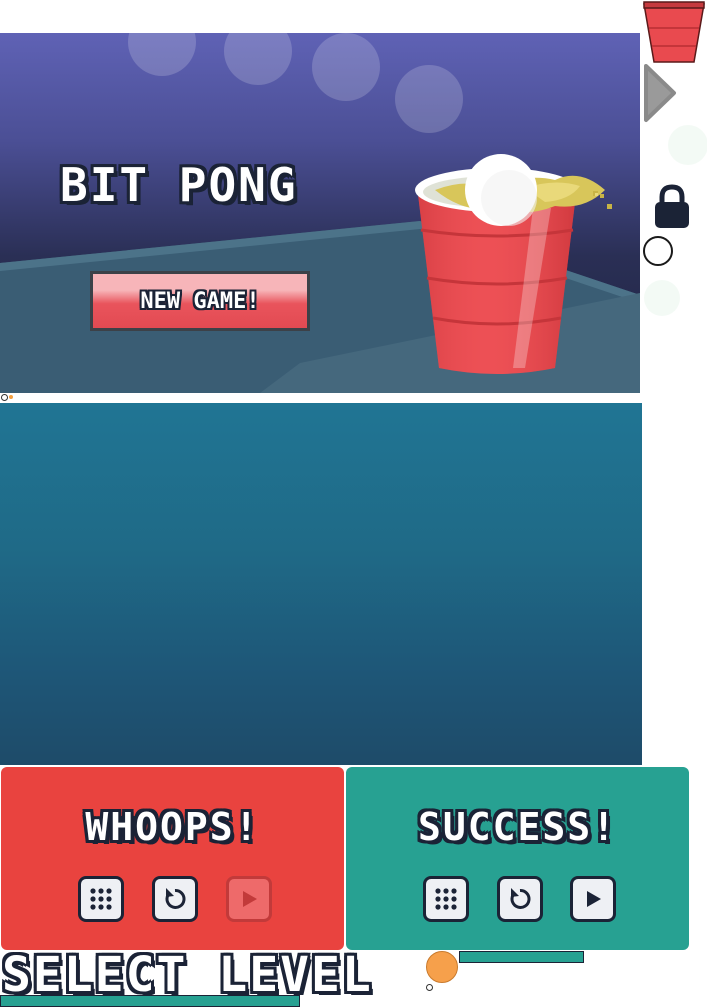 Image resolution: width=707 pixels, height=1007 pixels. Describe the element at coordinates (172, 858) in the screenshot. I see `whoops-panel: WHOOPS!` at that location.